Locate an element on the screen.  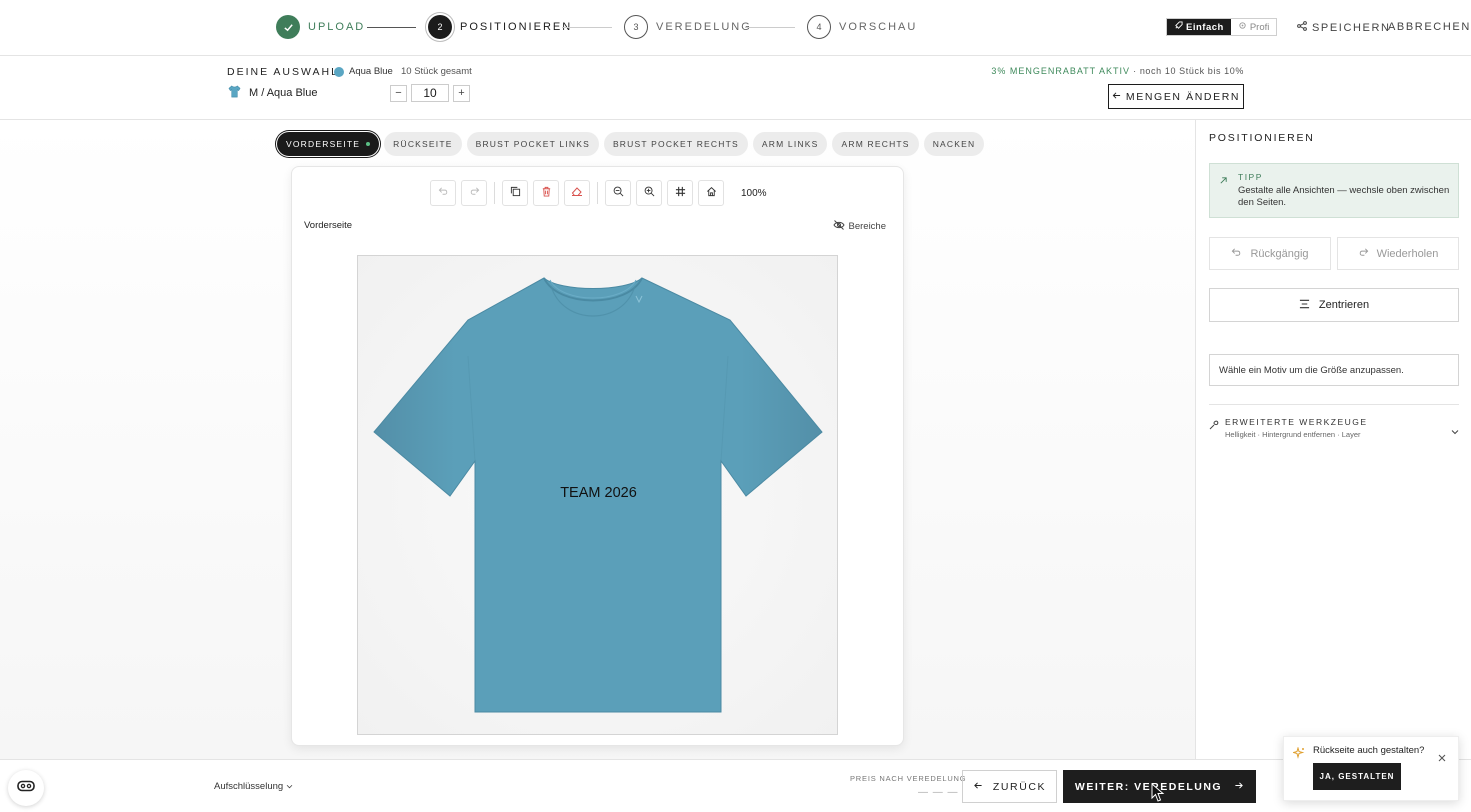
zoom-out-button is located at coordinates (618, 193).